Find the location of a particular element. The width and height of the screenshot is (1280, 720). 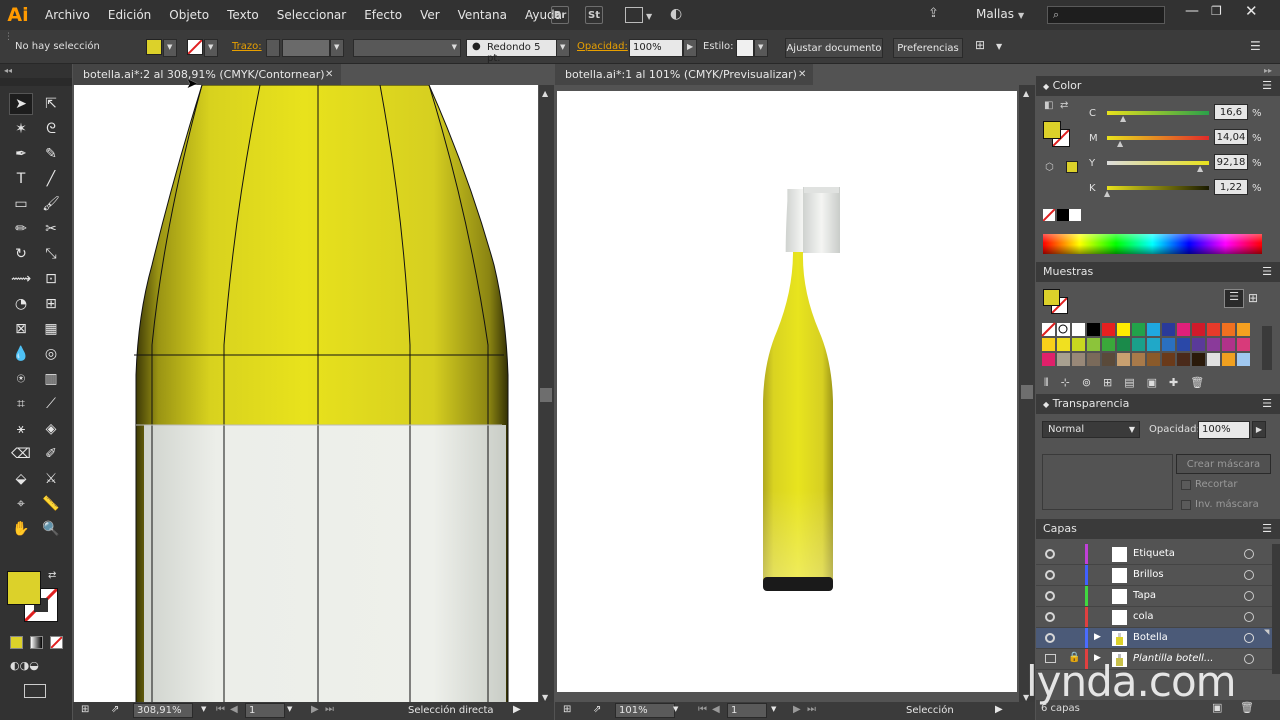

scroll-down-icon: ▼ is located at coordinates (545, 697).